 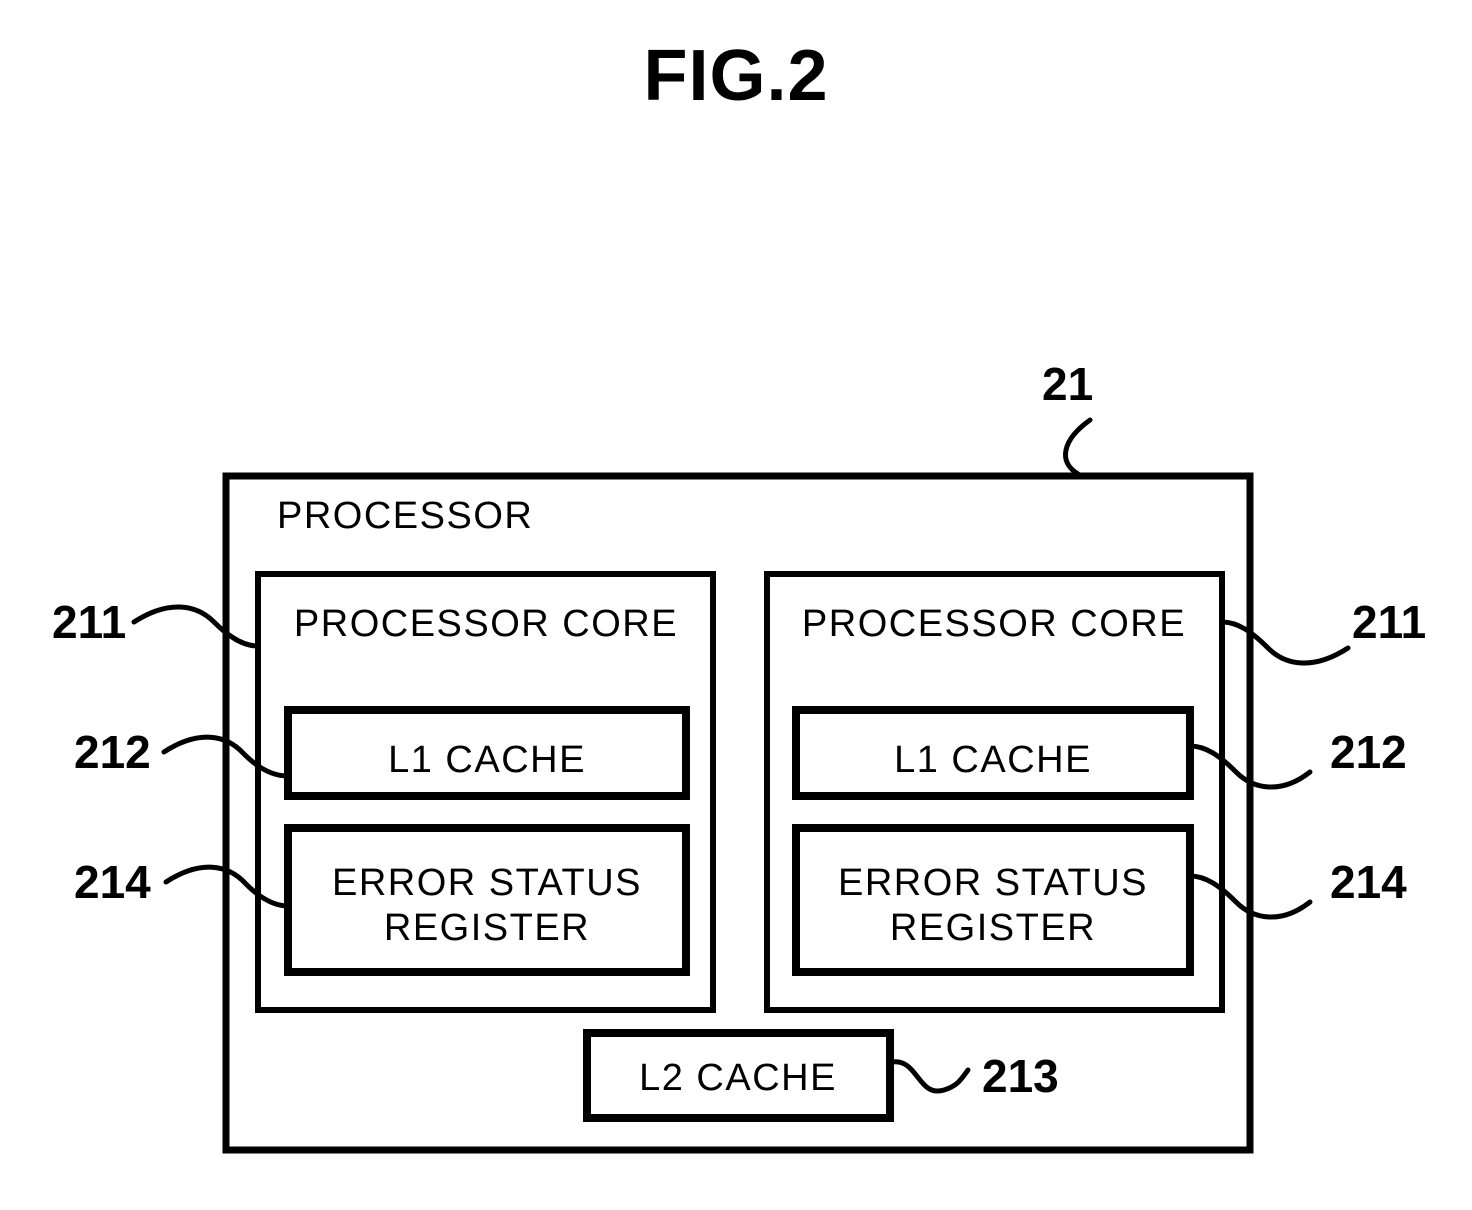 What do you see at coordinates (993, 928) in the screenshot?
I see `error-status-register-right-label-line2: REGISTER` at bounding box center [993, 928].